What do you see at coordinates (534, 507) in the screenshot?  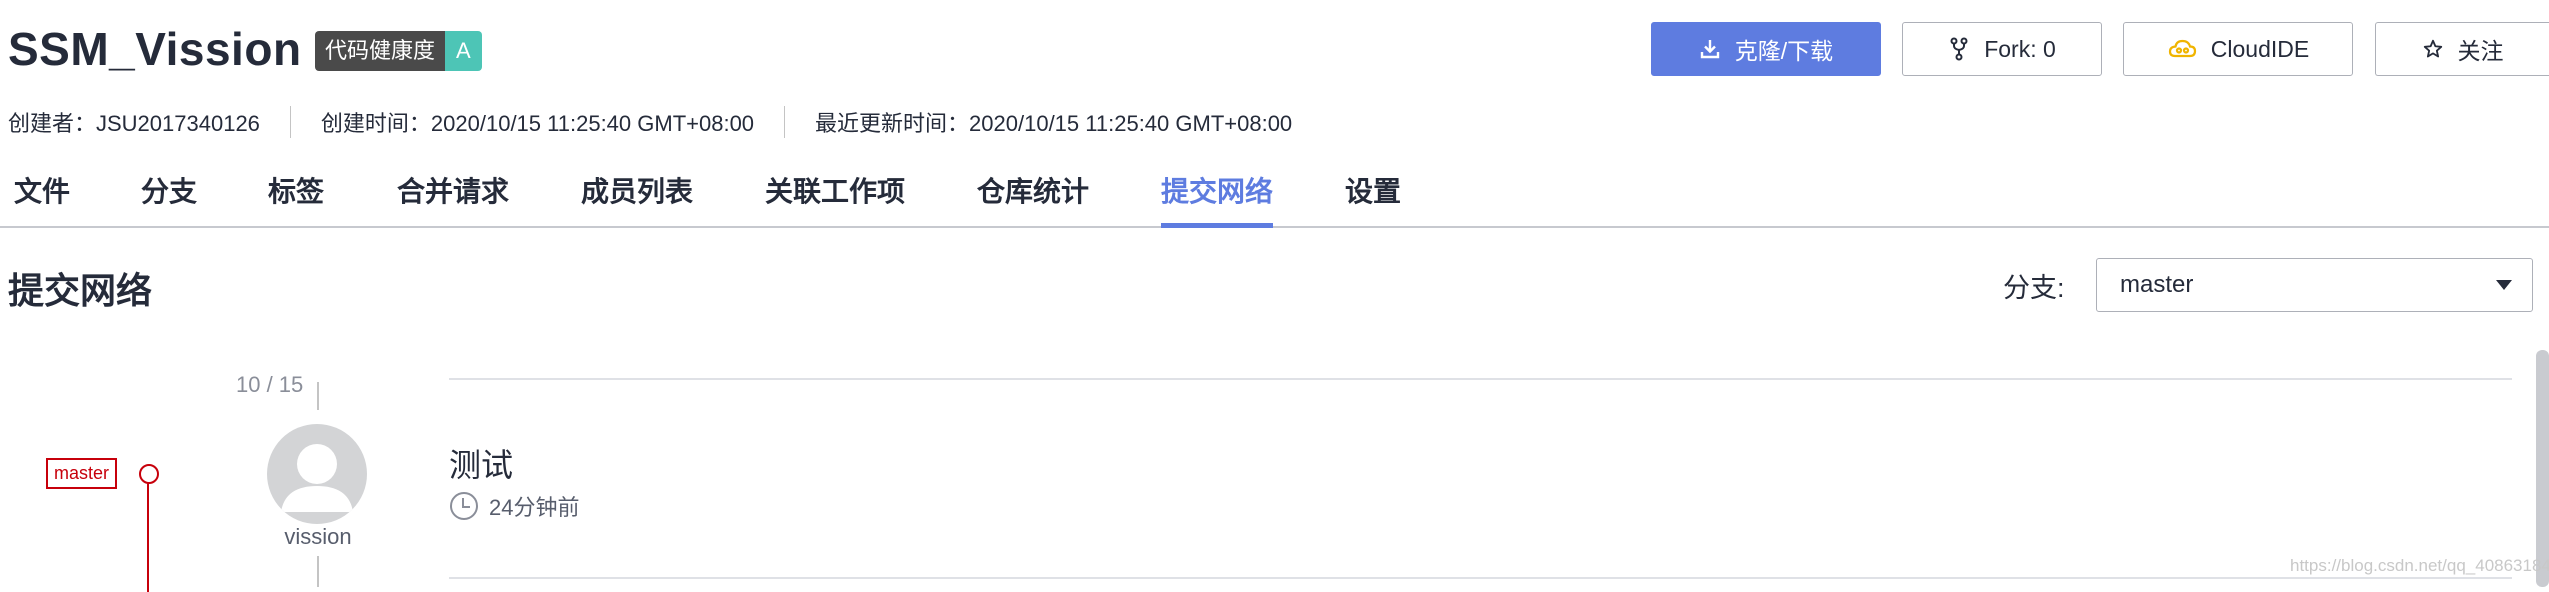 I see `commit-time-text: 24分钟前` at bounding box center [534, 507].